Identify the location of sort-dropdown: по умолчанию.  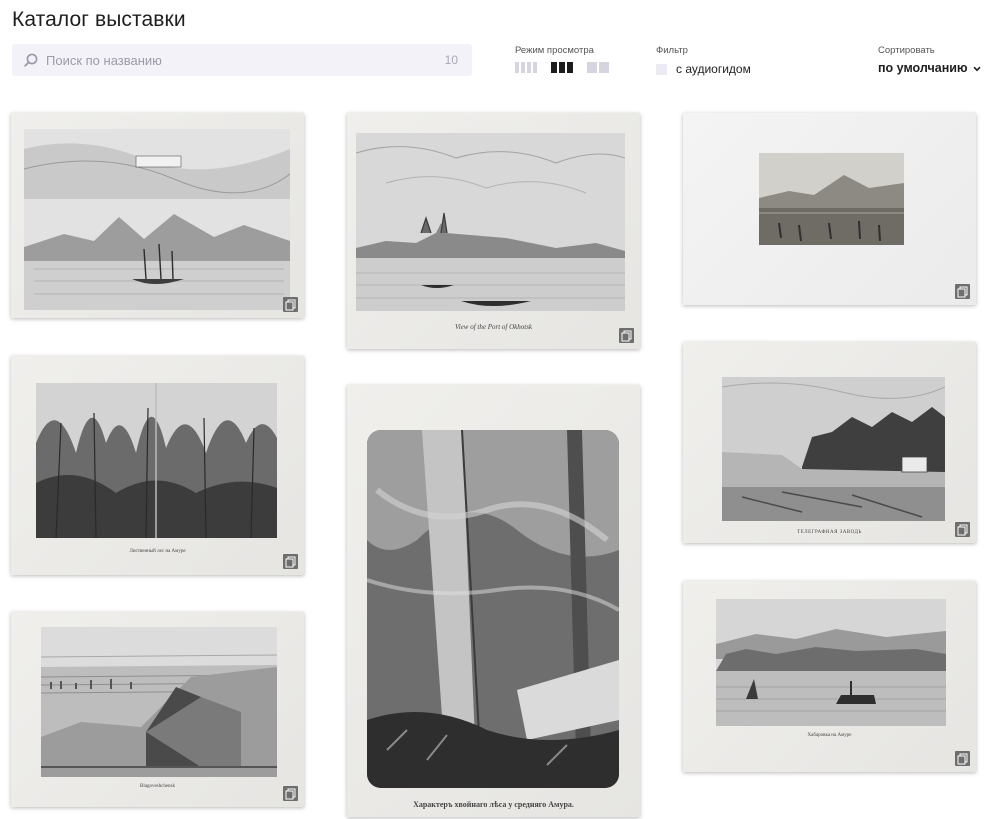
(929, 68).